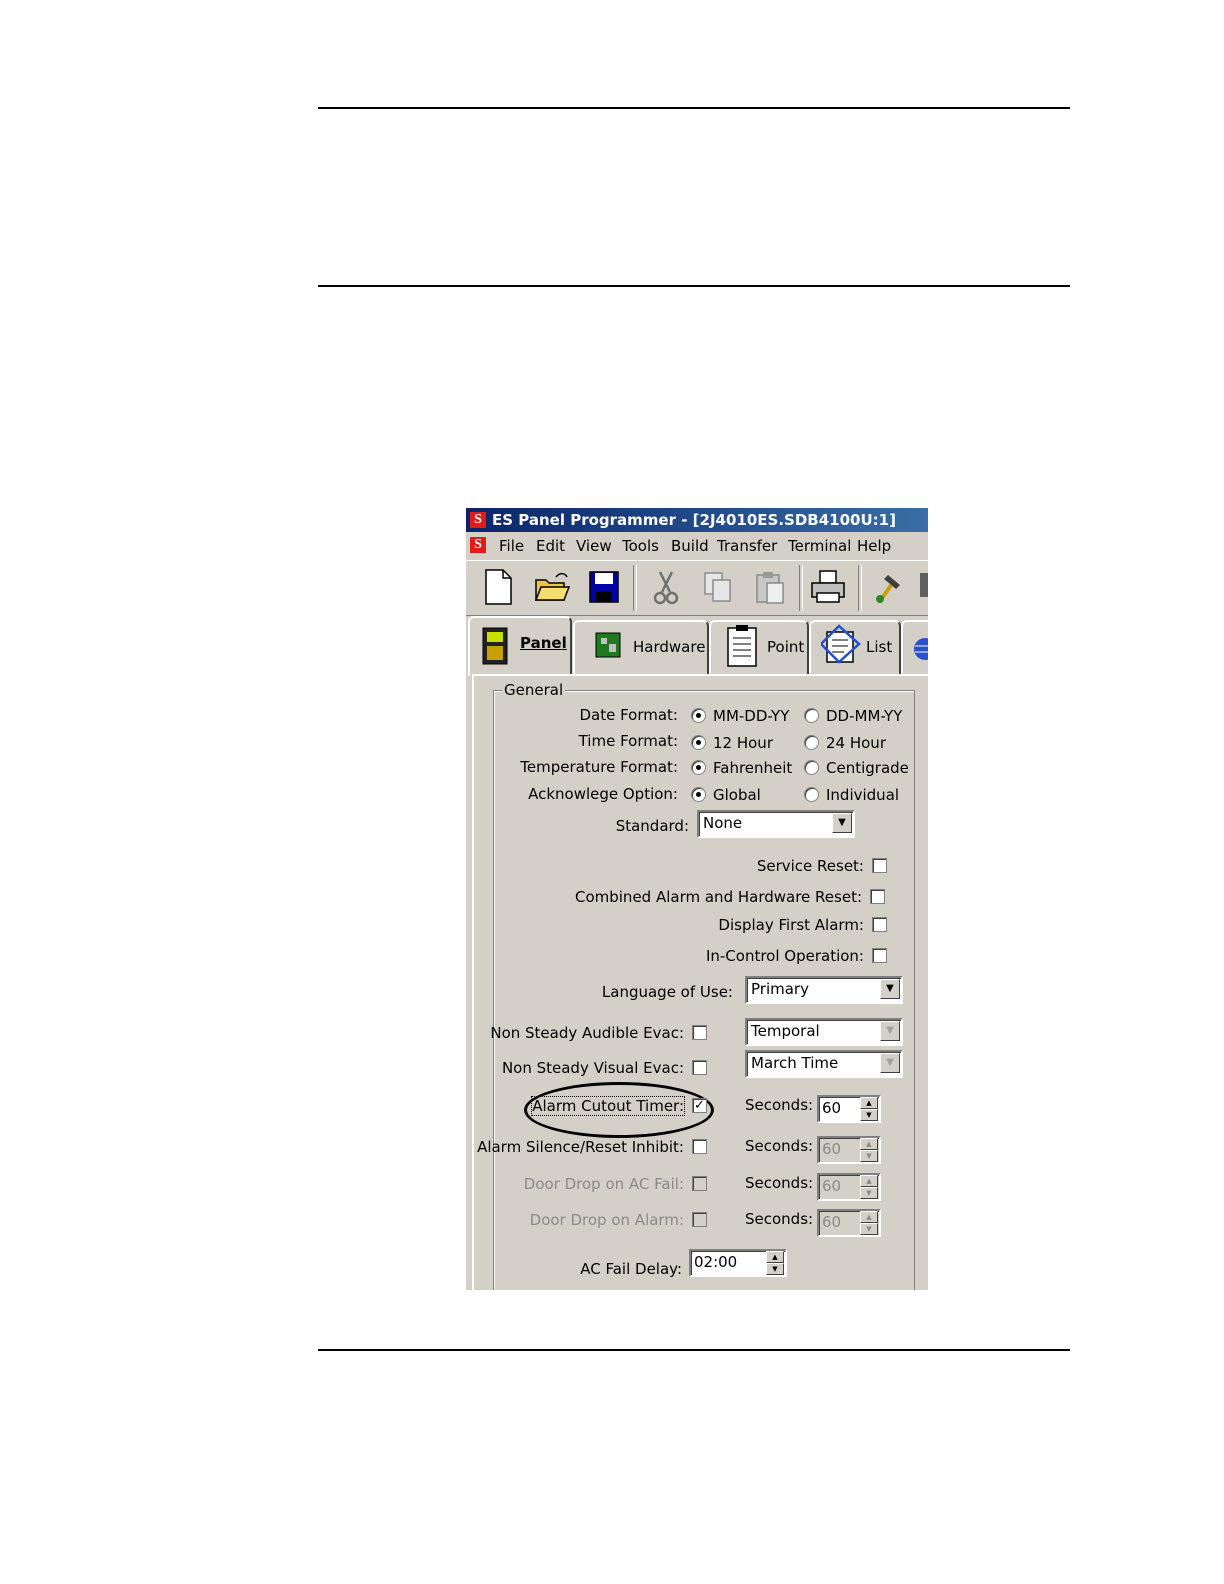 This screenshot has width=1224, height=1584. I want to click on non-steady-visual-checkbox, so click(699, 1067).